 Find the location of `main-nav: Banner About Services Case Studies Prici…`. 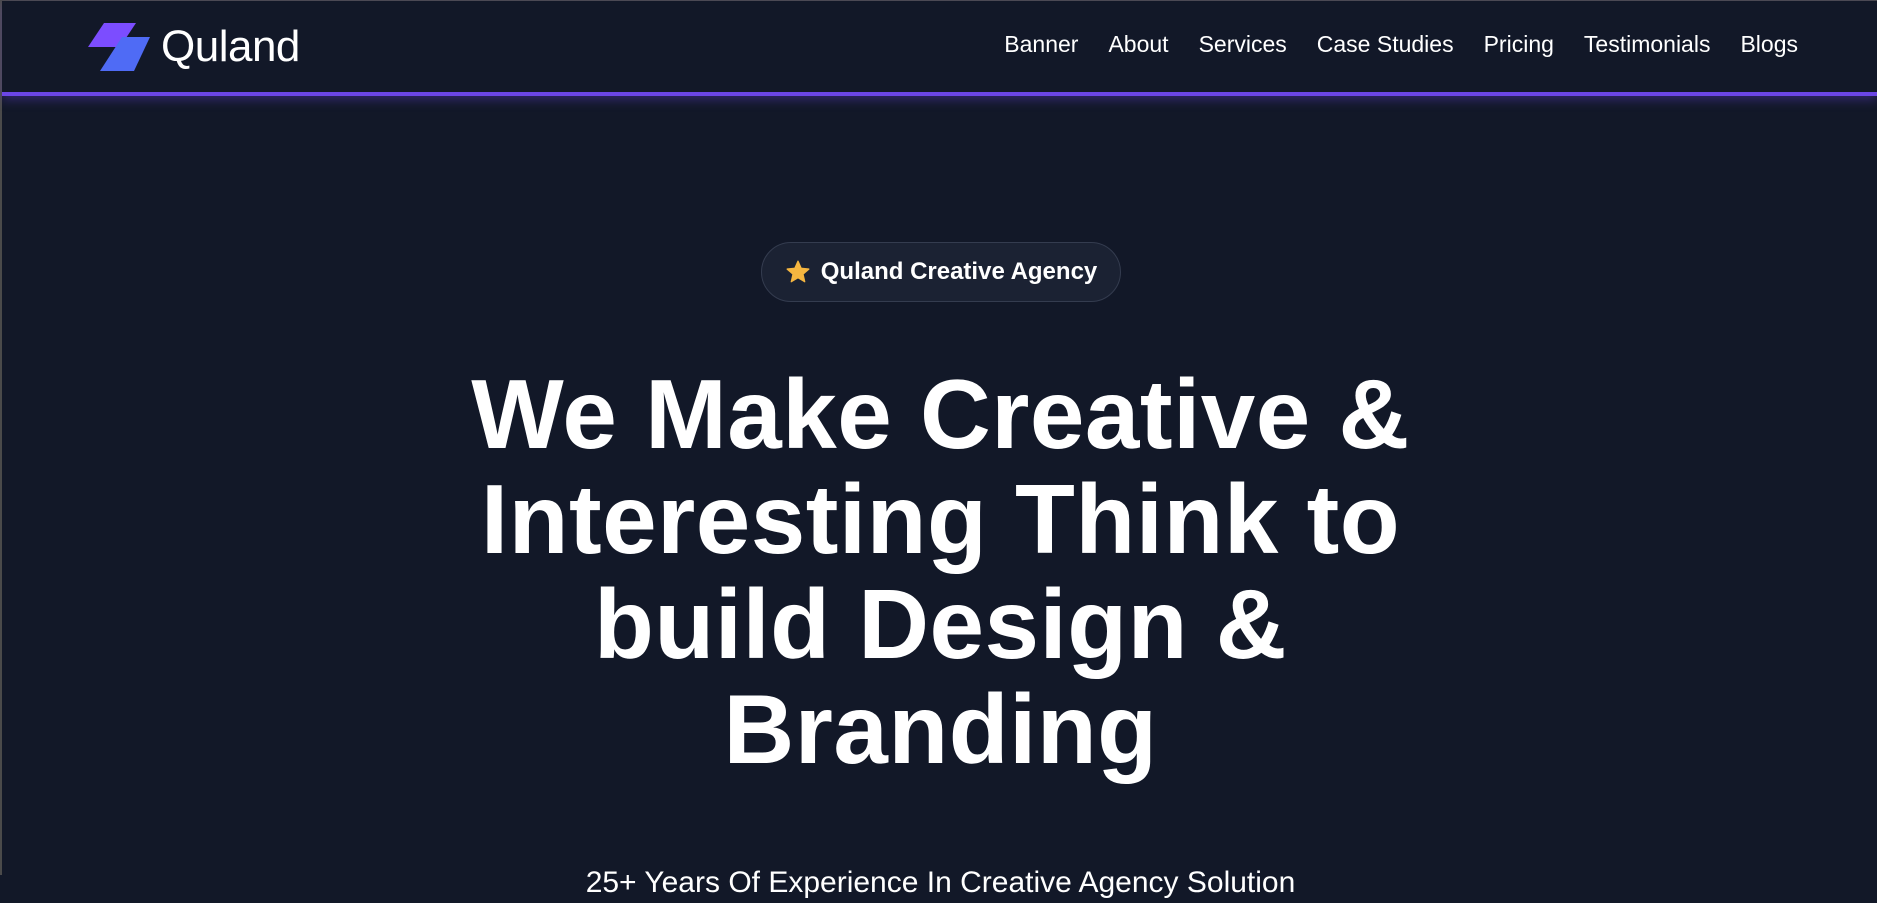

main-nav: Banner About Services Case Studies Prici… is located at coordinates (1401, 44).